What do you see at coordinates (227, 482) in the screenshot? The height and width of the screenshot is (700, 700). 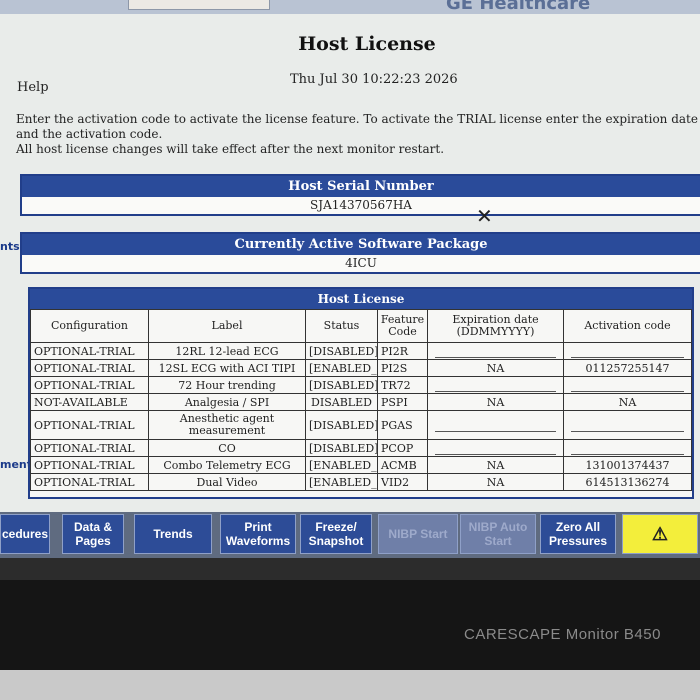 I see `cell-label: Dual Video` at bounding box center [227, 482].